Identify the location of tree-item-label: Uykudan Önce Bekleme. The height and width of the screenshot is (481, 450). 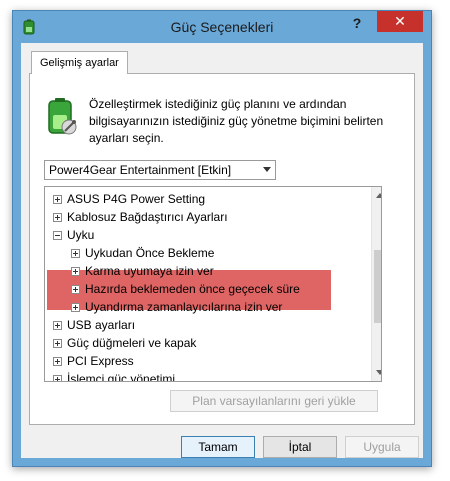
(150, 253).